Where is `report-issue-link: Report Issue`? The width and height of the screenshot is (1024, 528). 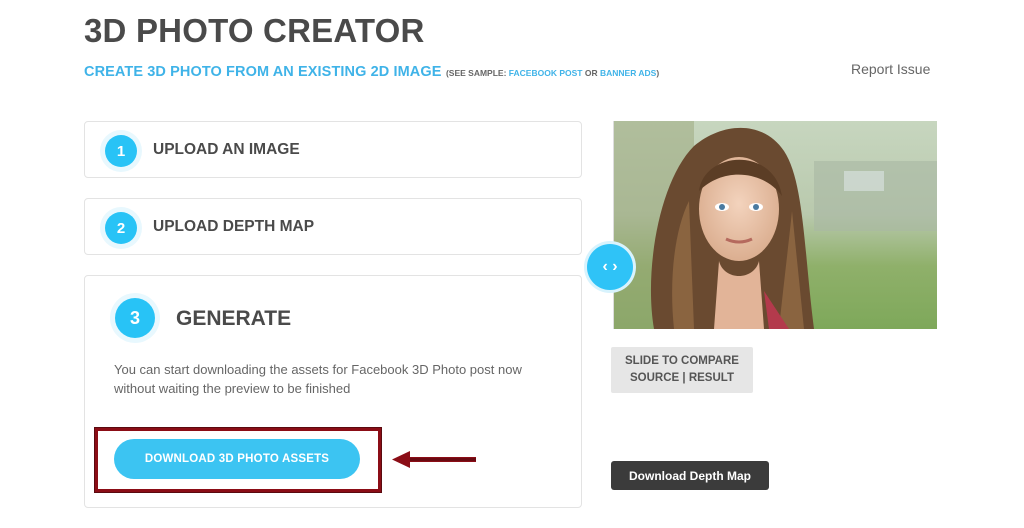 report-issue-link: Report Issue is located at coordinates (890, 69).